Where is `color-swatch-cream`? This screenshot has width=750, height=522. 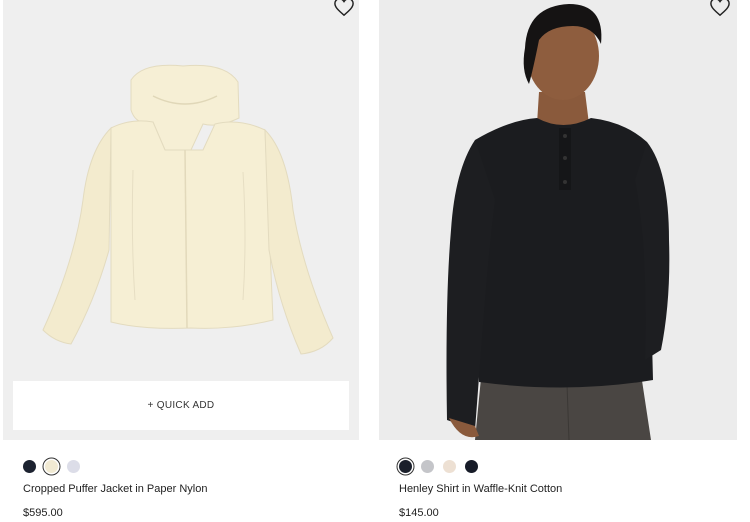
color-swatch-cream is located at coordinates (51, 466).